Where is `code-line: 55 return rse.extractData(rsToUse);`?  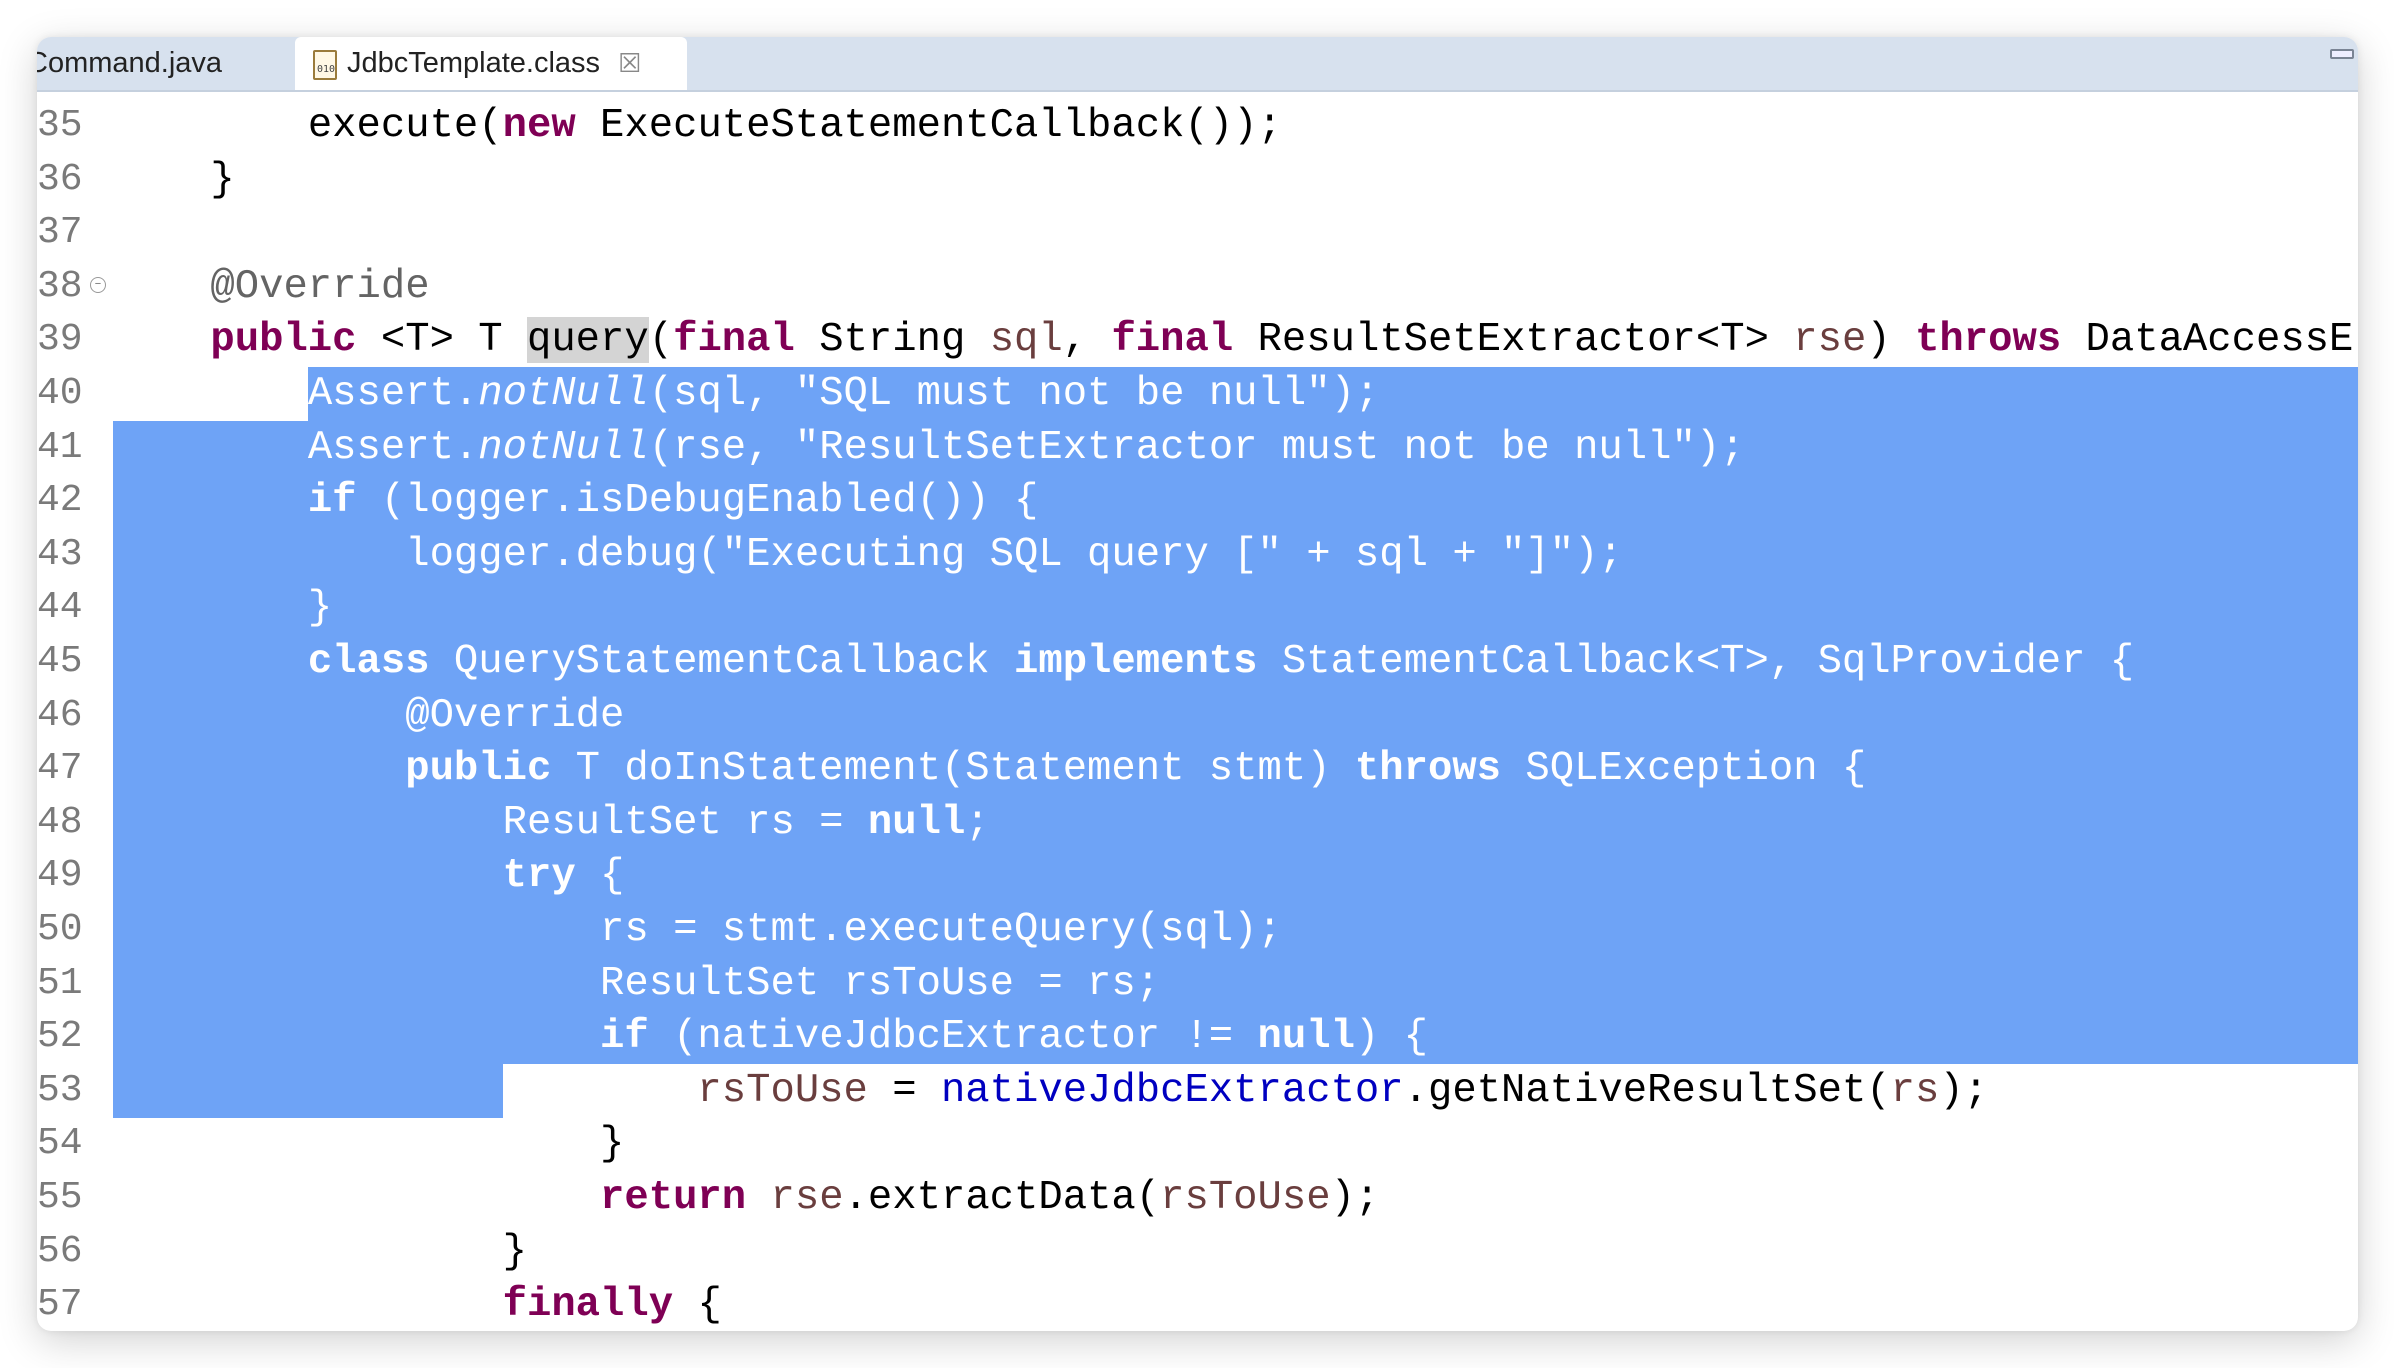
code-line: 55 return rse.extractData(rsToUse); is located at coordinates (1197, 1198).